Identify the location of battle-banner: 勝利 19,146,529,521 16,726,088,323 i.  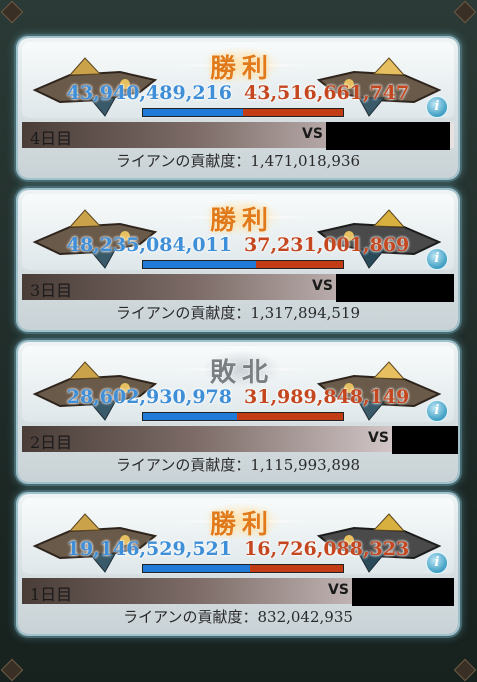
(238, 536).